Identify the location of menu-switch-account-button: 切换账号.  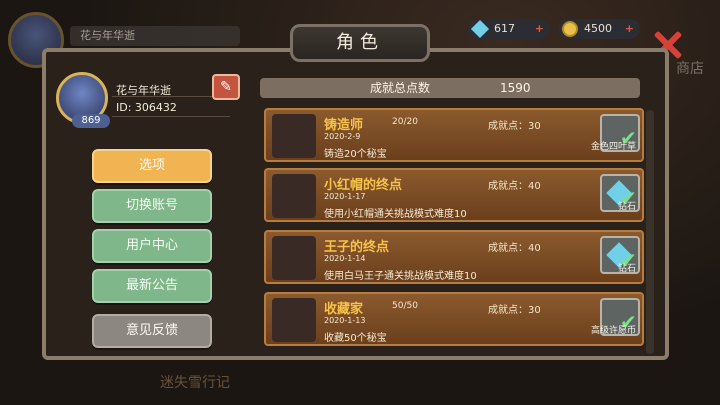
(152, 206).